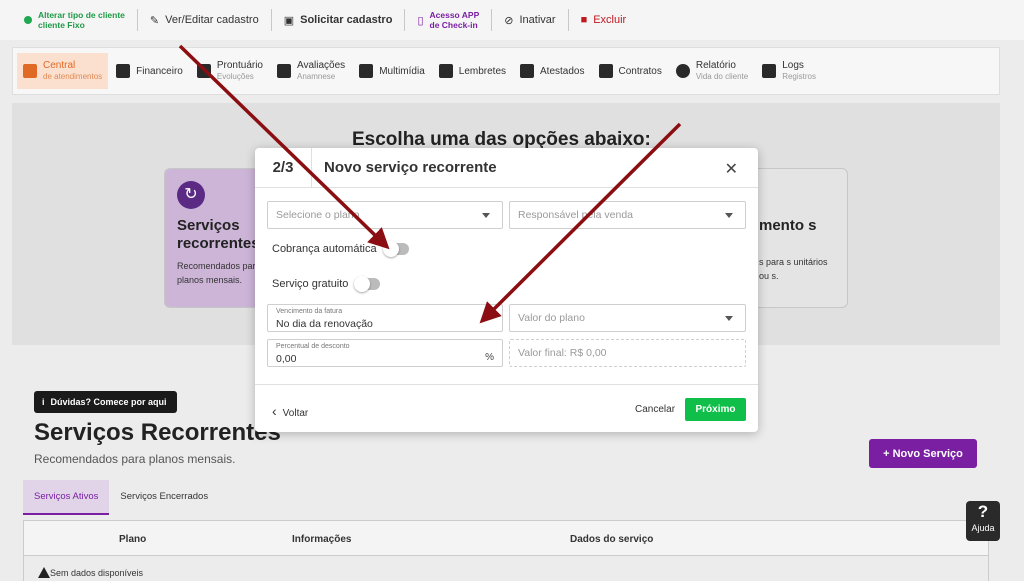 This screenshot has height=581, width=1024. I want to click on cancel-button: Cancelar, so click(655, 409).